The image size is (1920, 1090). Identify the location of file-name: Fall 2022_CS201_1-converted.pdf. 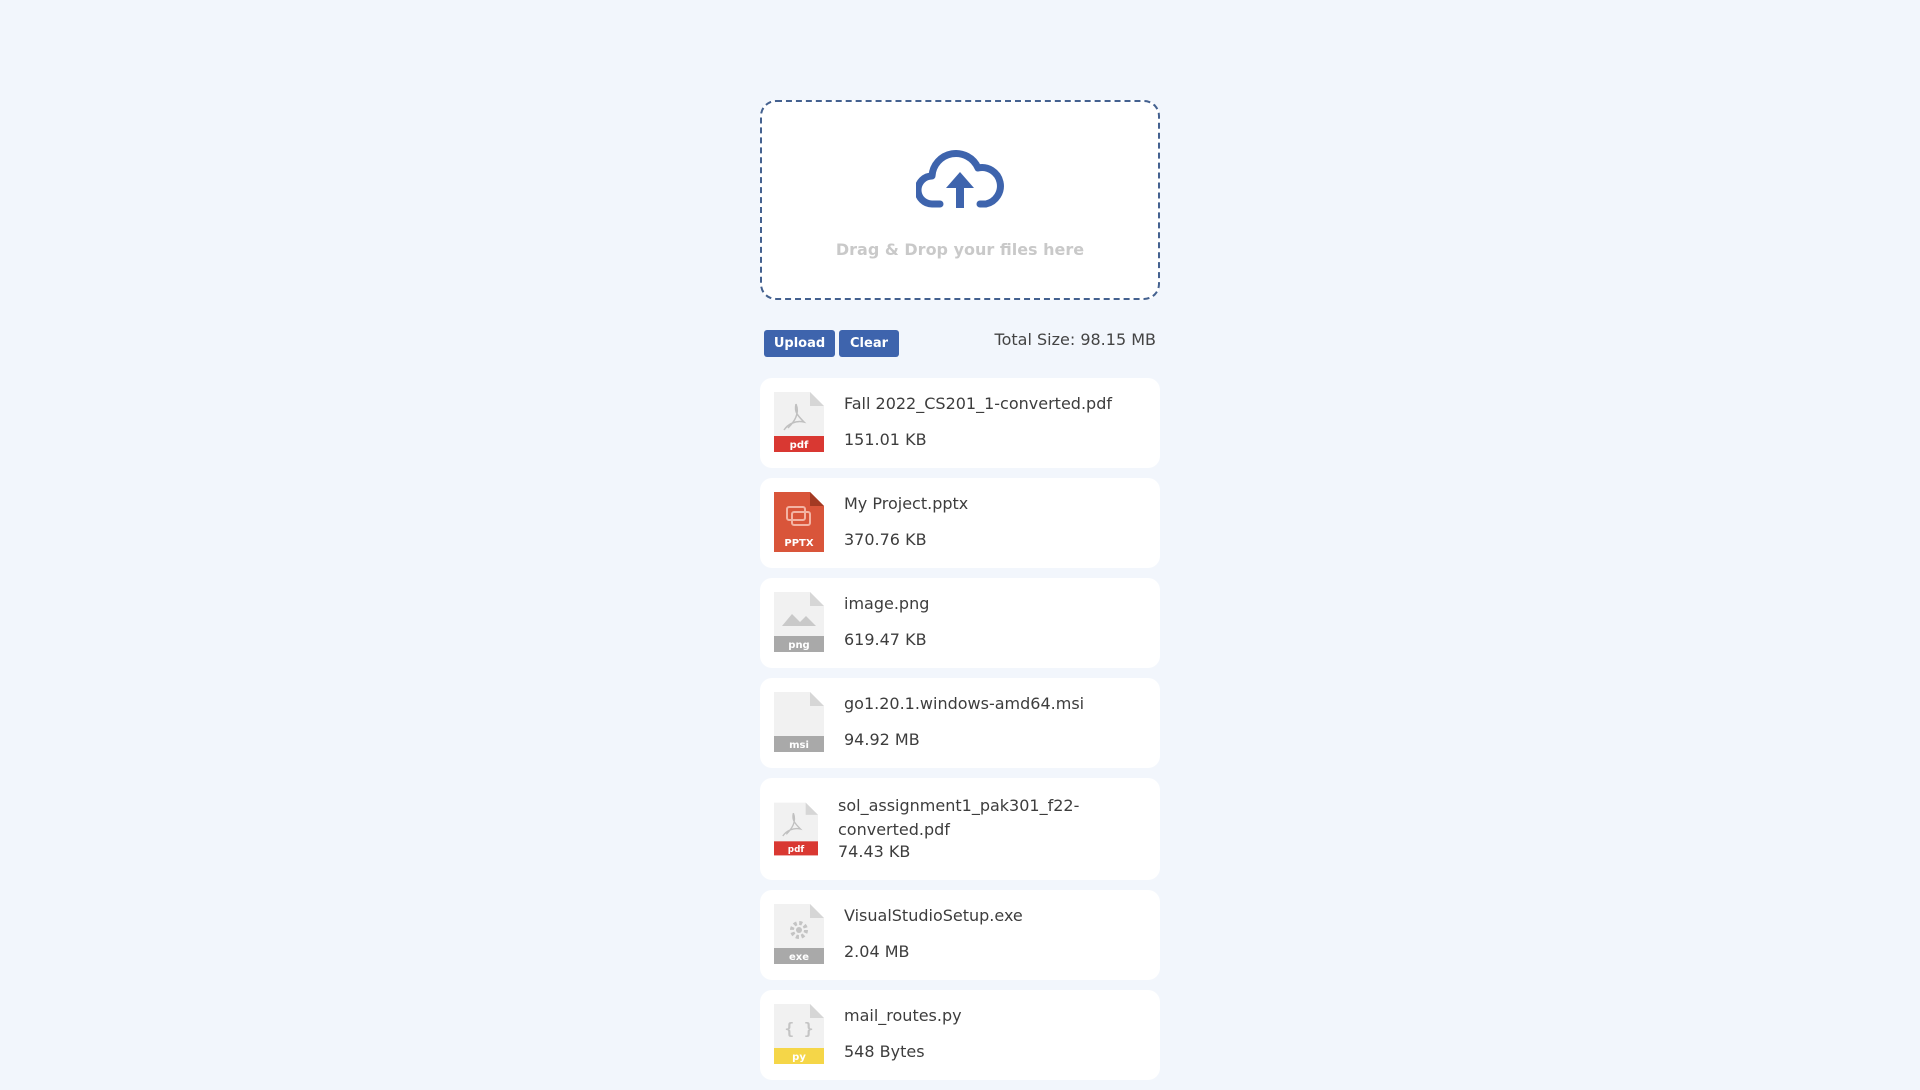
(978, 403).